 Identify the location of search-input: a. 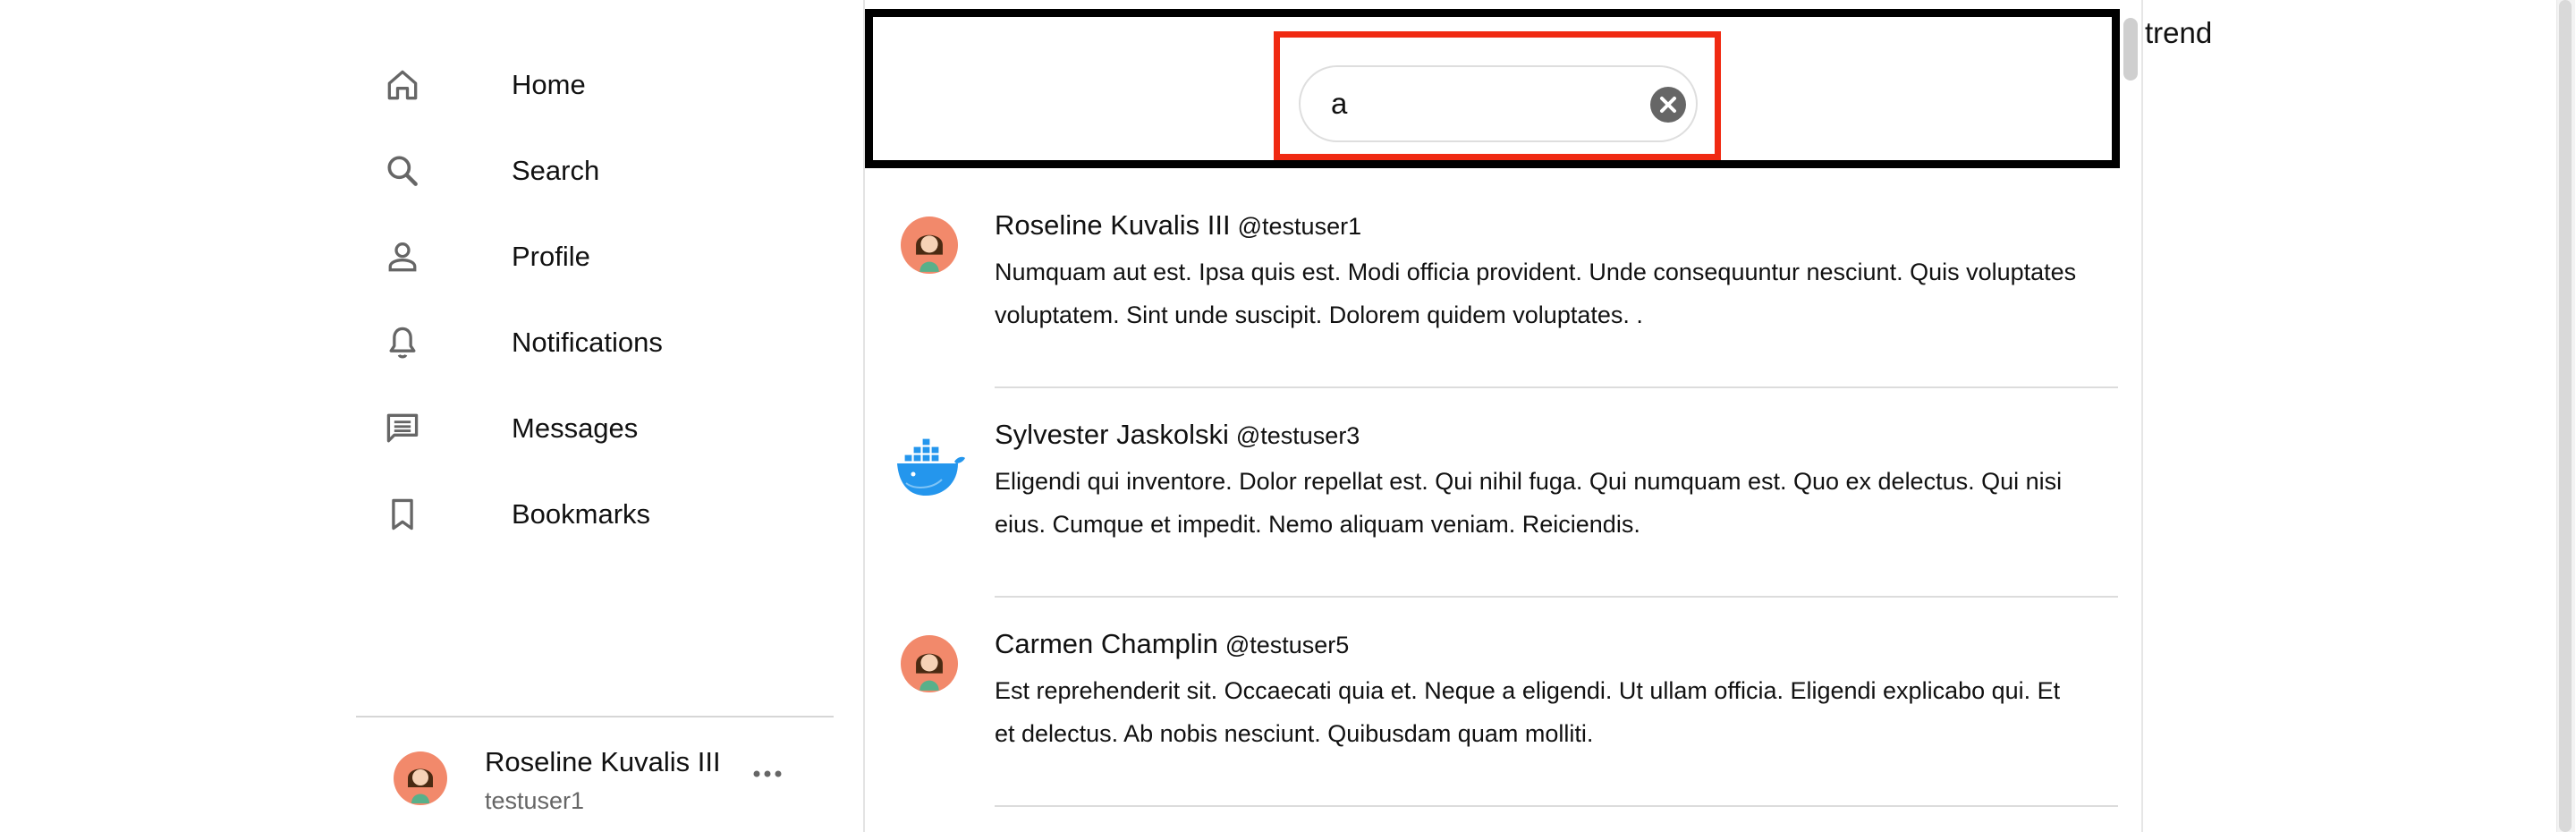
(1498, 103).